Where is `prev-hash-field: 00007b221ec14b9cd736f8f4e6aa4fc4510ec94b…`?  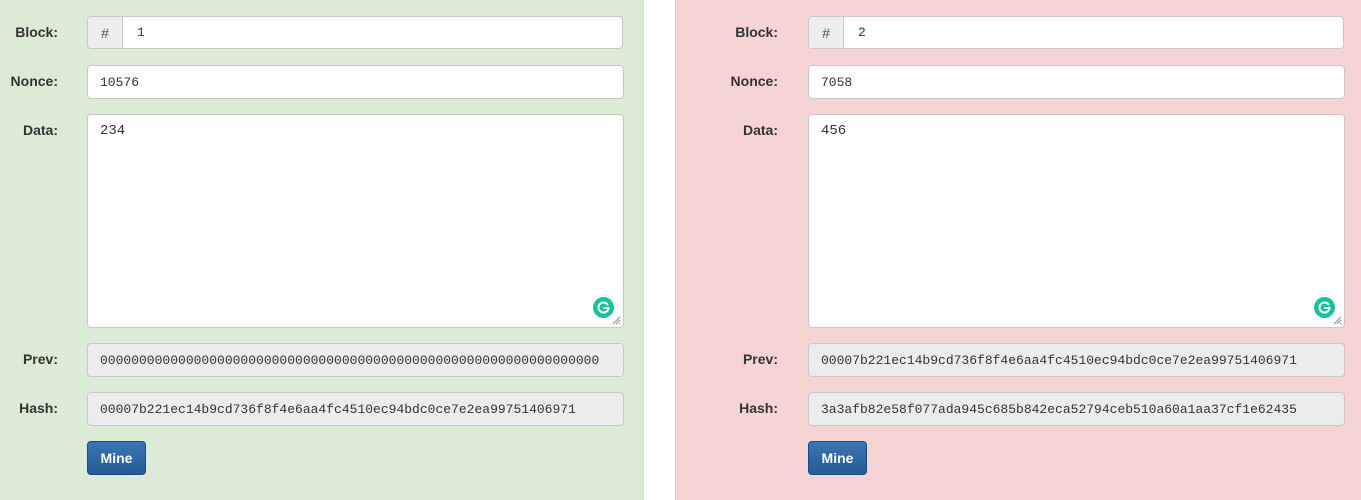 prev-hash-field: 00007b221ec14b9cd736f8f4e6aa4fc4510ec94b… is located at coordinates (1076, 360).